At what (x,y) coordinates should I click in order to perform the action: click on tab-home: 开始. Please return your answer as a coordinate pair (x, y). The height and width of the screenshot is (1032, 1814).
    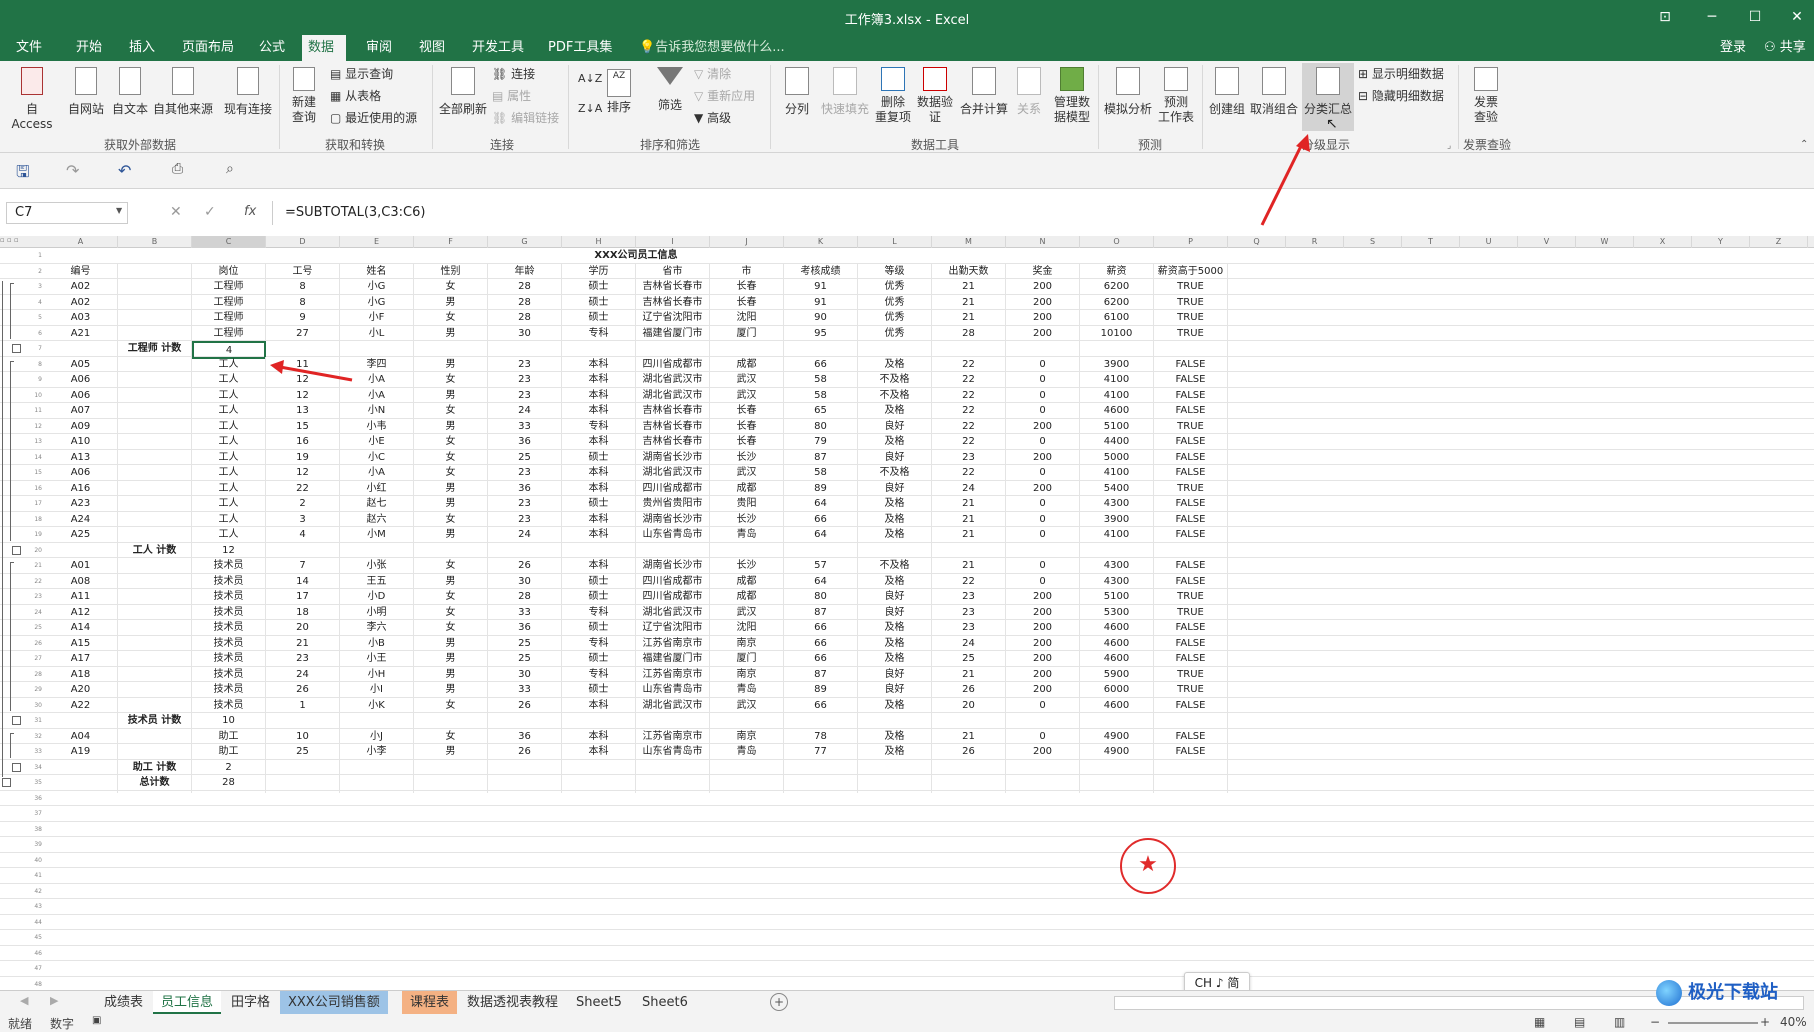
    Looking at the image, I should click on (89, 48).